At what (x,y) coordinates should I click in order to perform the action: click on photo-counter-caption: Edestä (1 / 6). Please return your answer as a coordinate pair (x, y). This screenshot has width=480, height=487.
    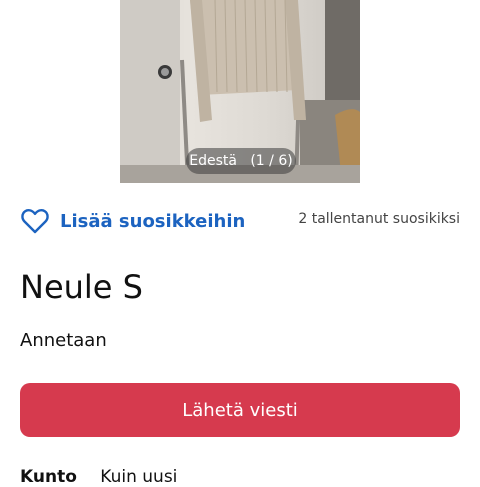
    Looking at the image, I should click on (241, 161).